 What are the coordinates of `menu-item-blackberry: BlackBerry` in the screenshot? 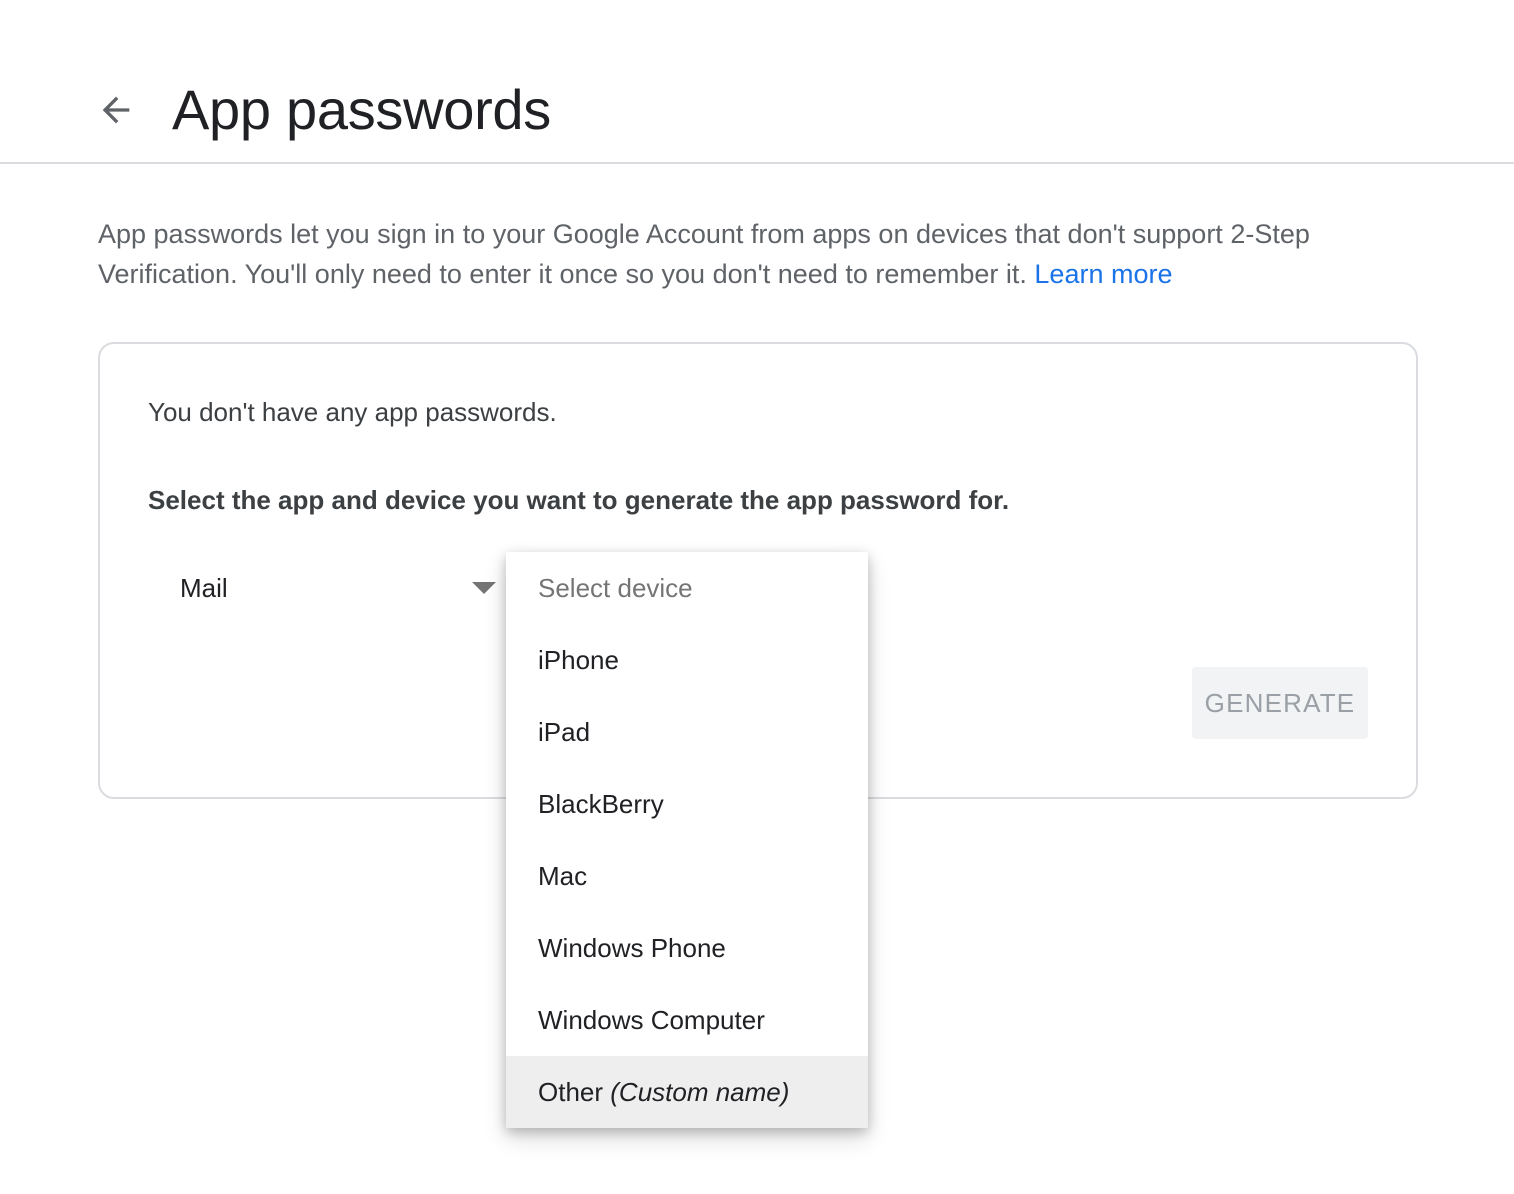 It's located at (687, 804).